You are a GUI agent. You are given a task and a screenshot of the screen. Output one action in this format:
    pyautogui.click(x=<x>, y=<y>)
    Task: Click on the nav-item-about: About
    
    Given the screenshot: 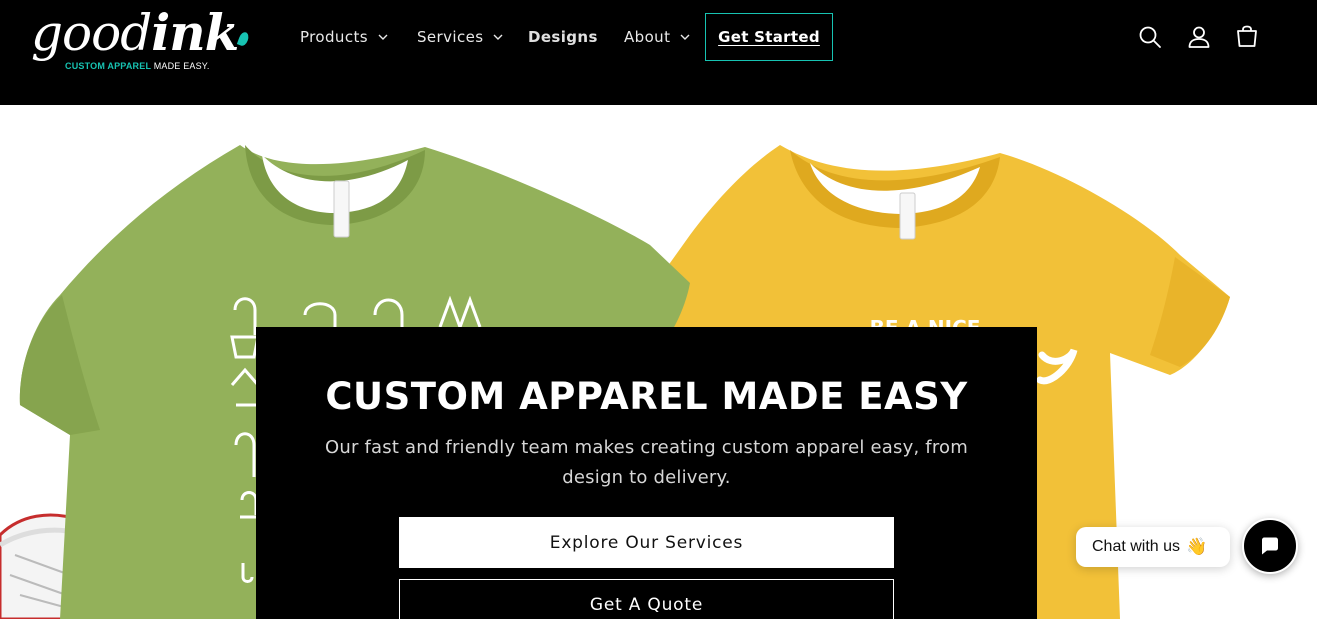 What is the action you would take?
    pyautogui.click(x=657, y=37)
    